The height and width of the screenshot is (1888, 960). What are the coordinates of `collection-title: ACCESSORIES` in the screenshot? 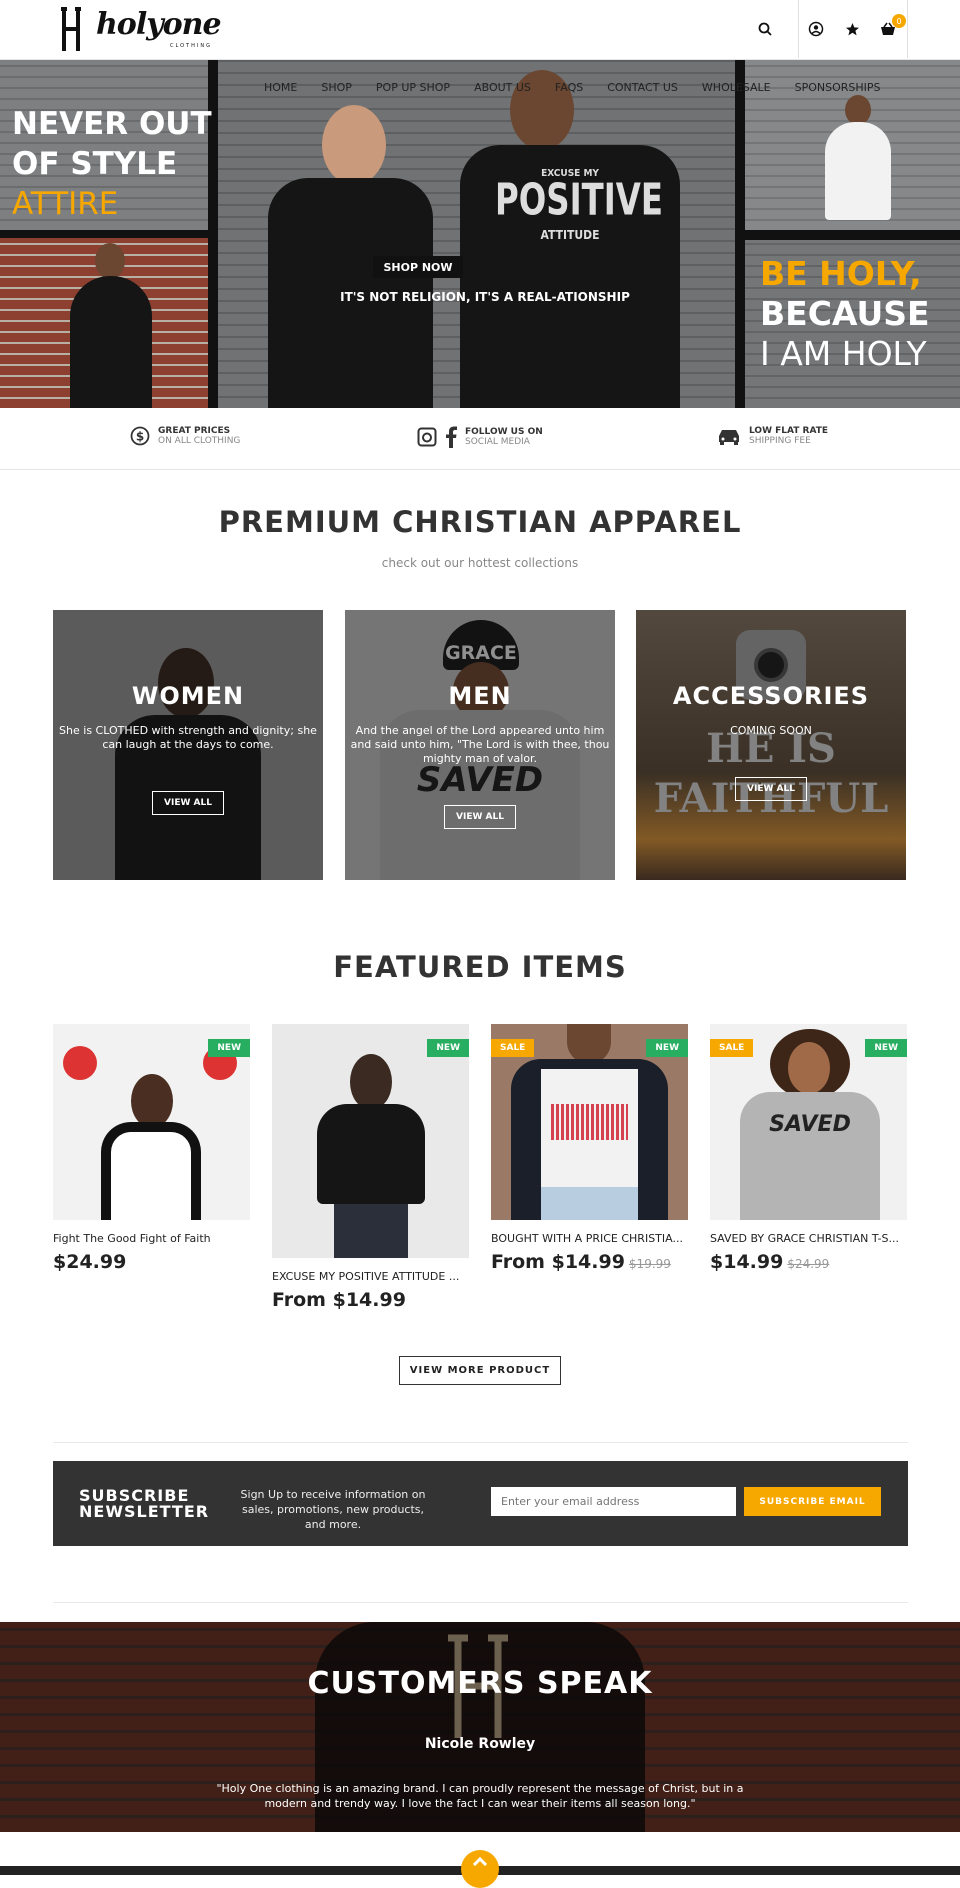 It's located at (771, 696).